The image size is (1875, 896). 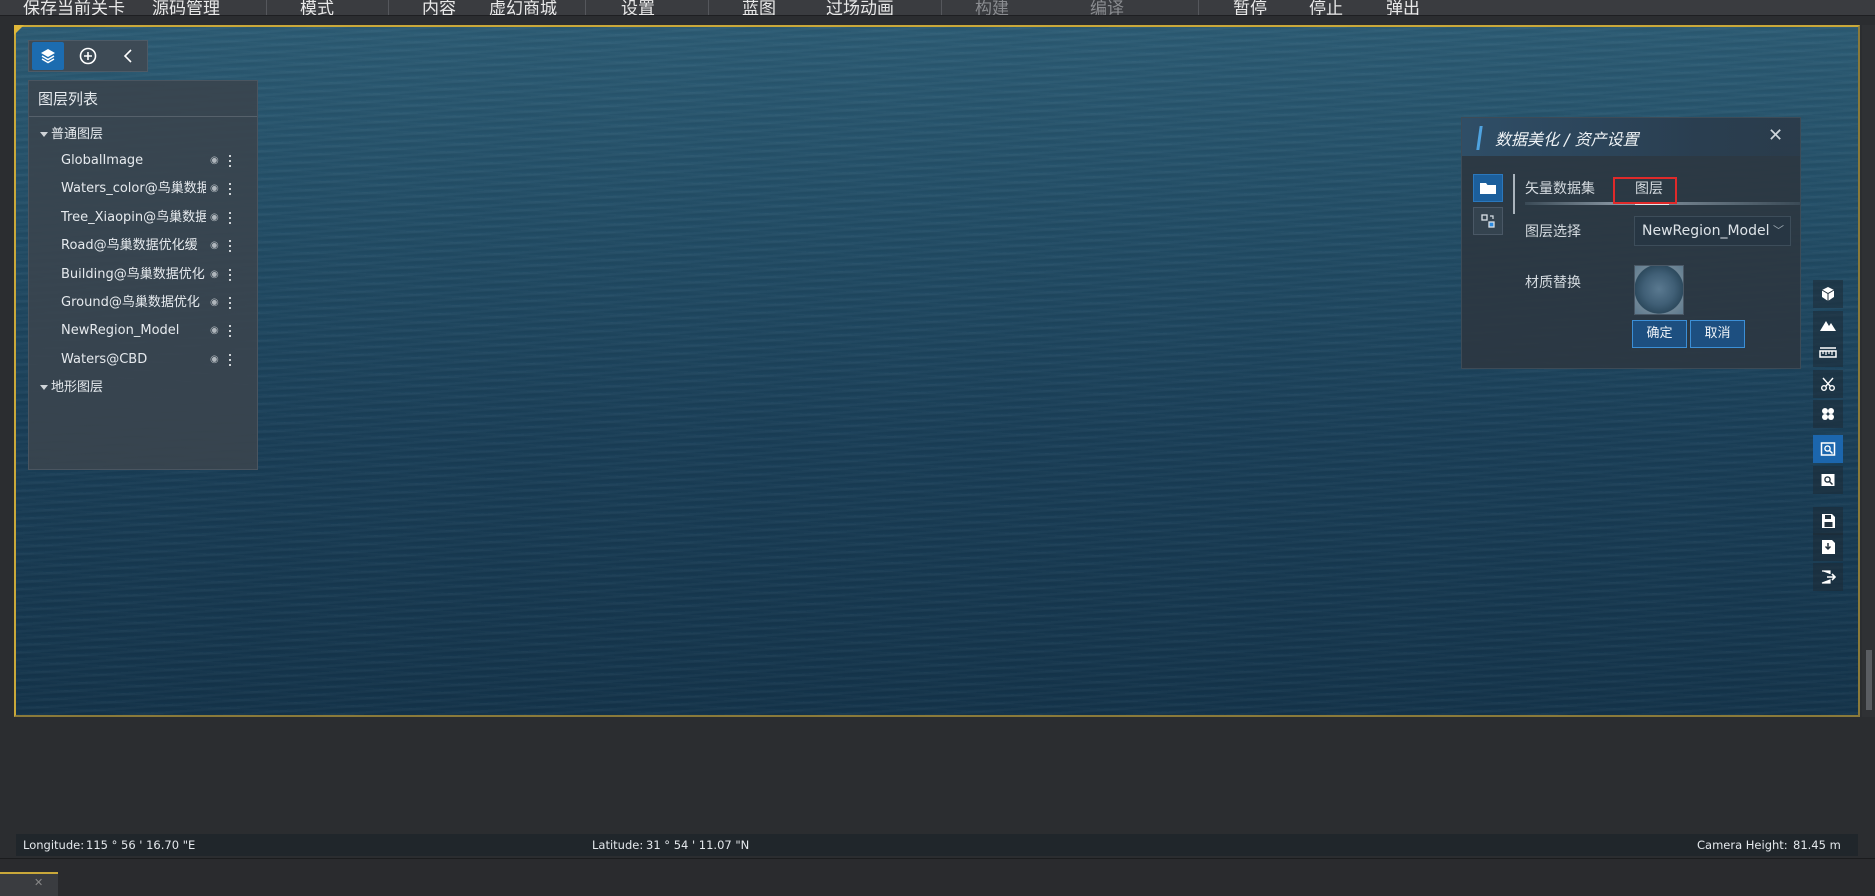 What do you see at coordinates (130, 302) in the screenshot?
I see `layer-name: Ground@鸟巢数据优化` at bounding box center [130, 302].